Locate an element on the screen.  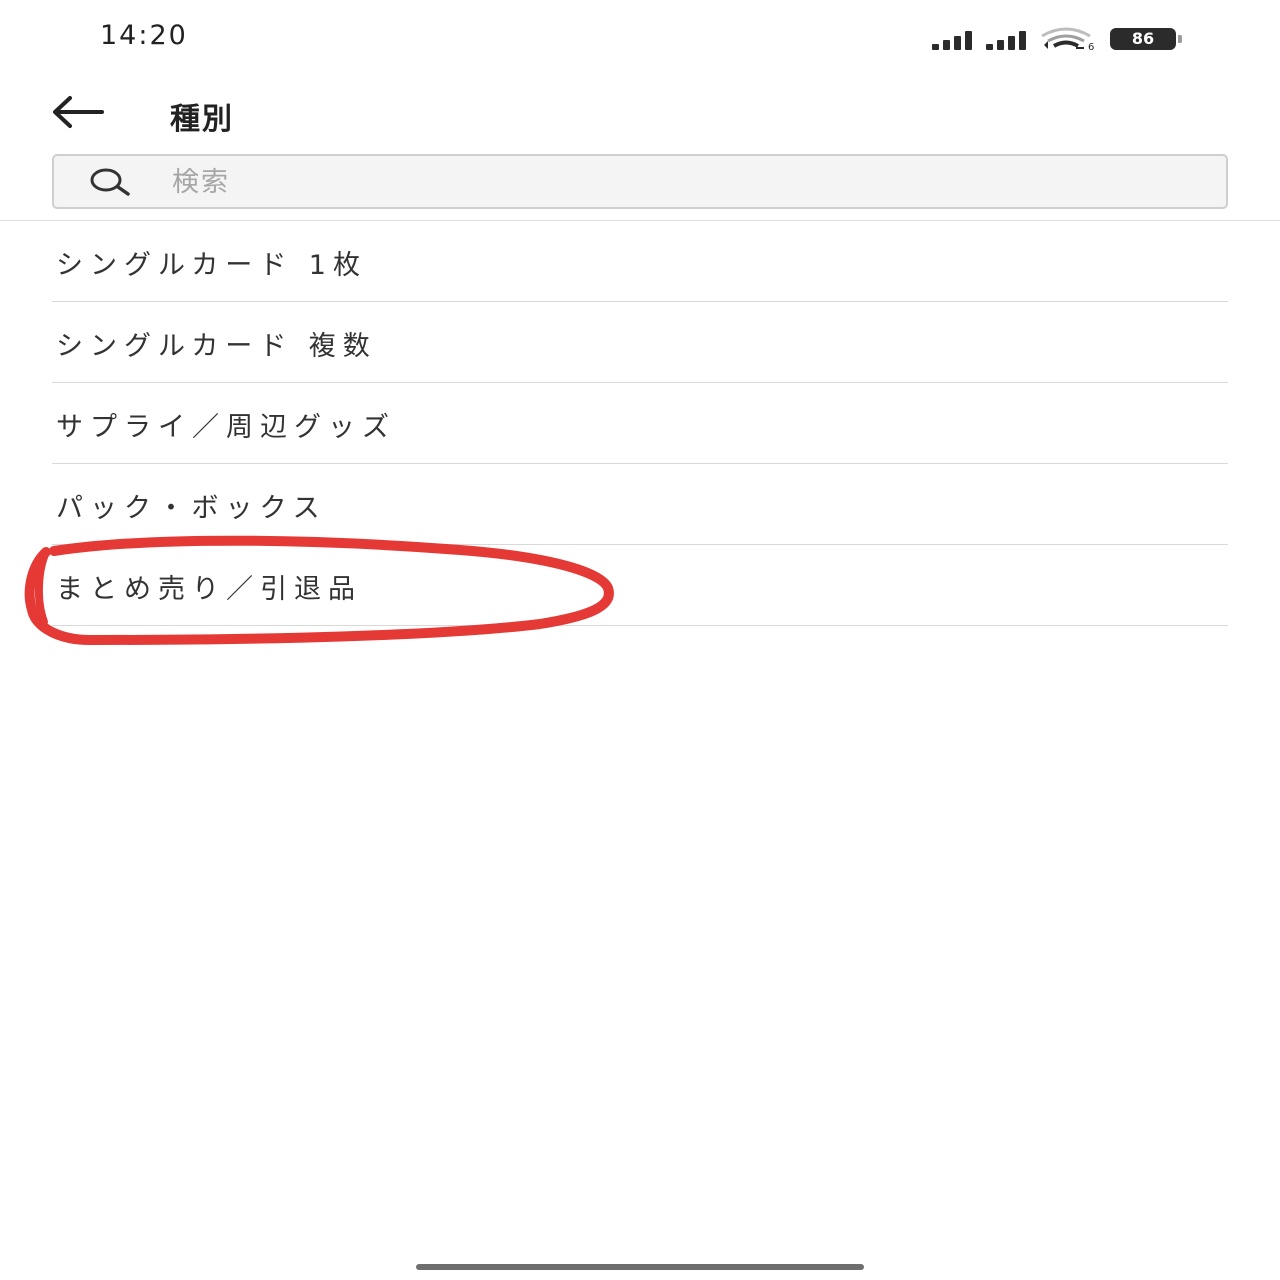
arrow-left-icon is located at coordinates (78, 112).